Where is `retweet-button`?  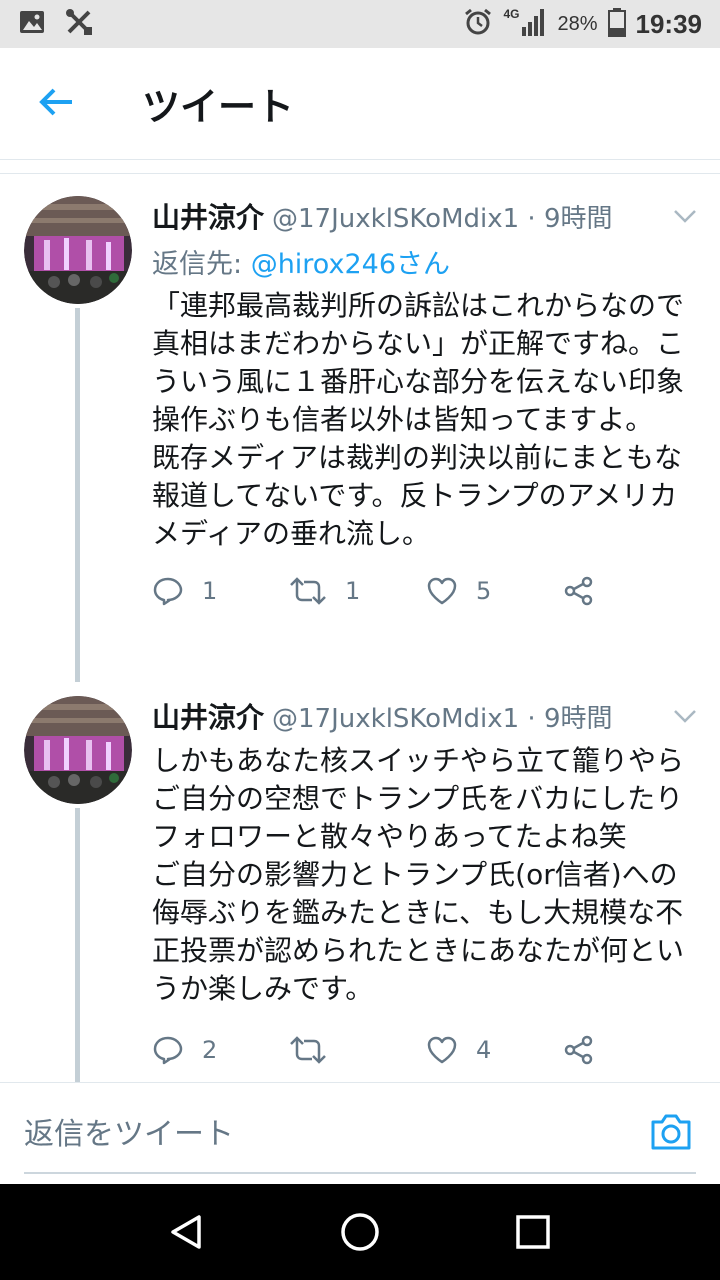 retweet-button is located at coordinates (357, 1050).